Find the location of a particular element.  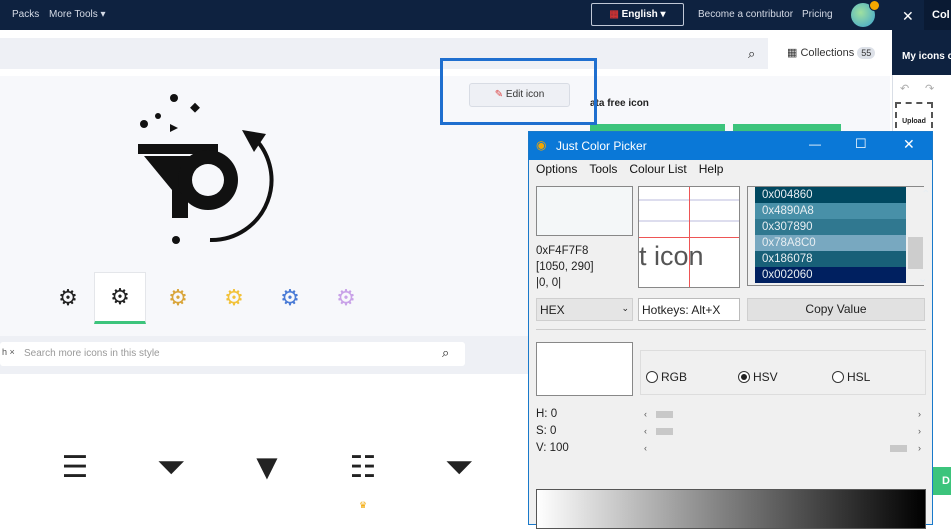

collections-label: Collections is located at coordinates (827, 53).